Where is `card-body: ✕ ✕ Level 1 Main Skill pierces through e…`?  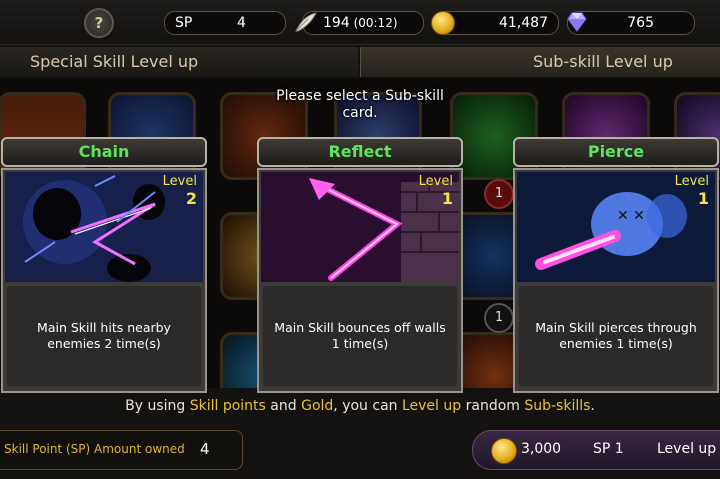
card-body: ✕ ✕ Level 1 Main Skill pierces through e… is located at coordinates (616, 280).